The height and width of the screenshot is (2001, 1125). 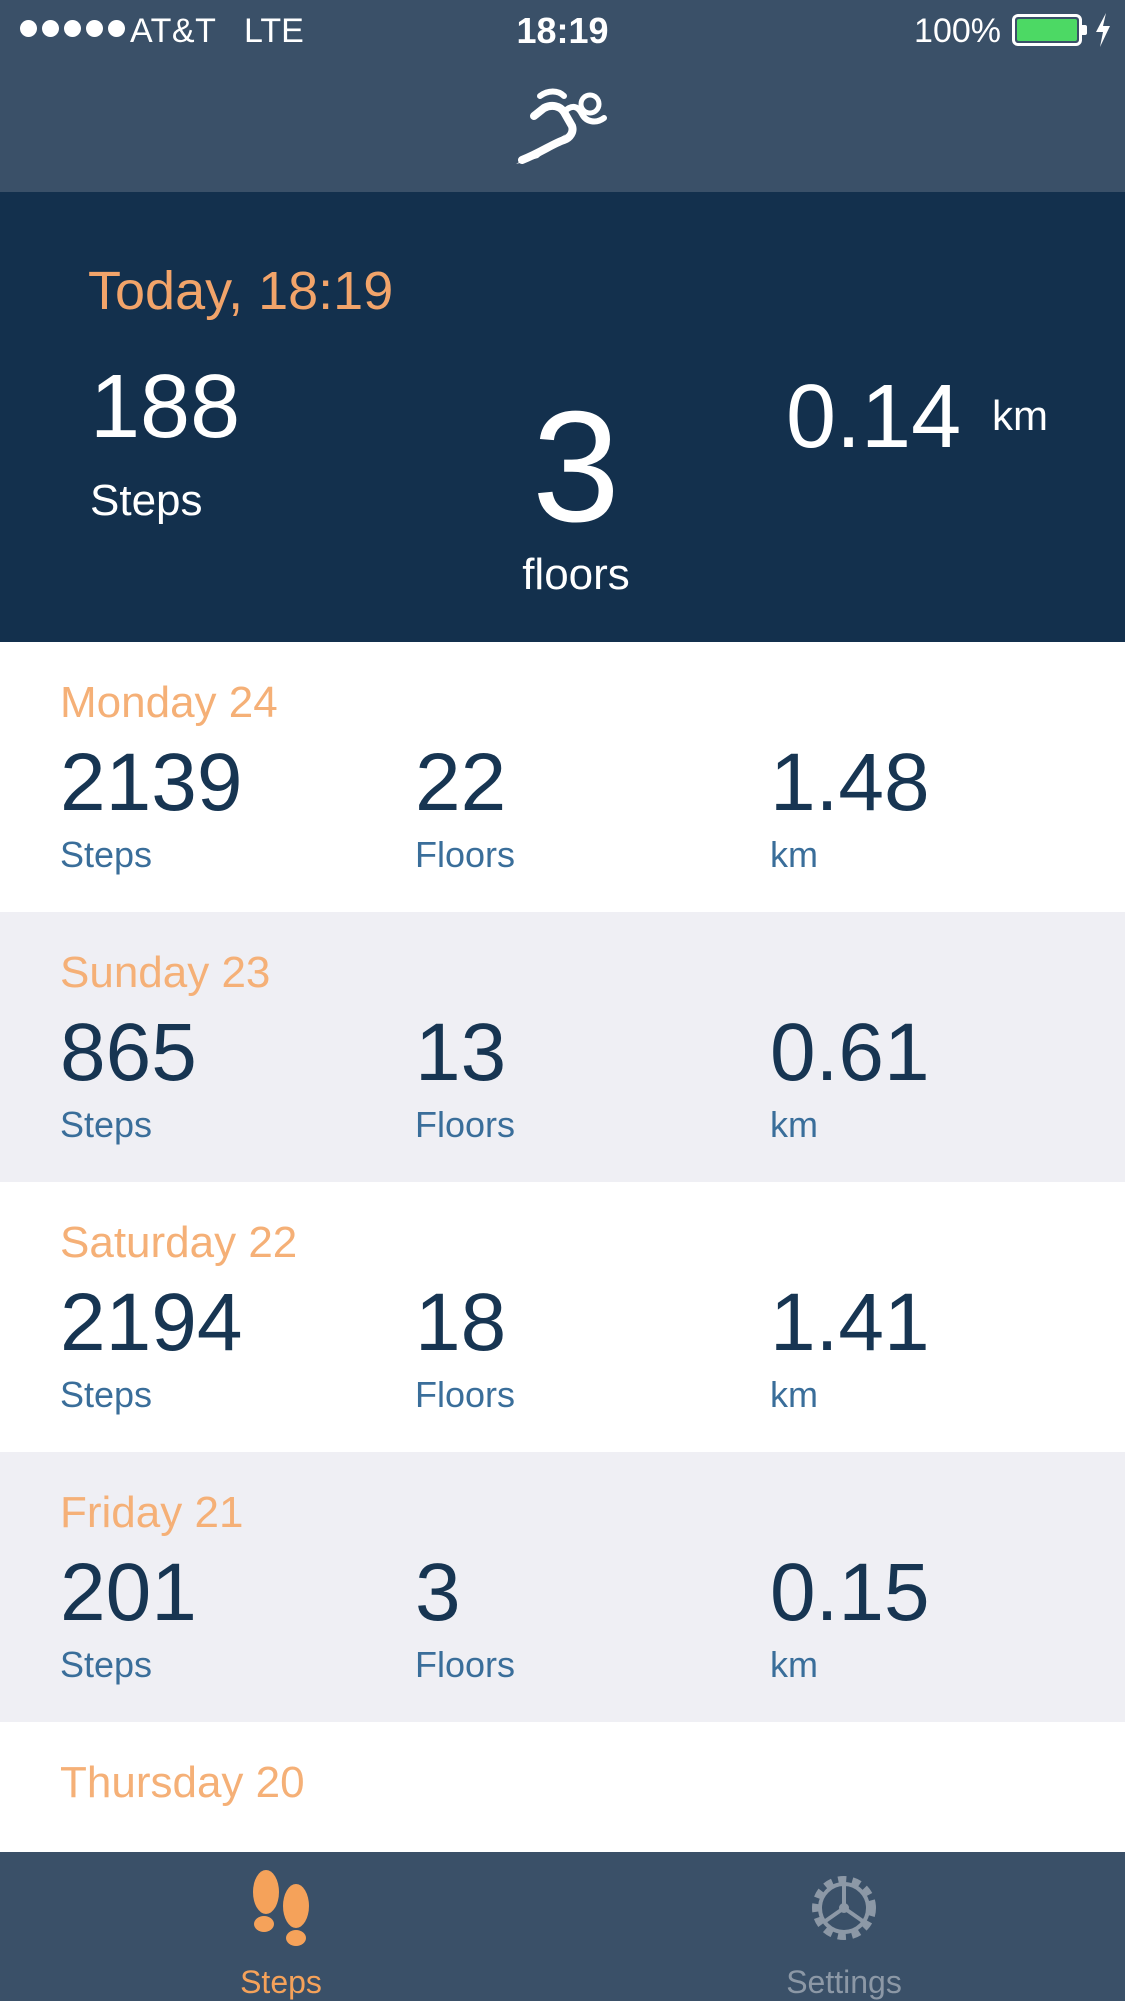 I want to click on distance-value: 0.61, so click(x=850, y=1052).